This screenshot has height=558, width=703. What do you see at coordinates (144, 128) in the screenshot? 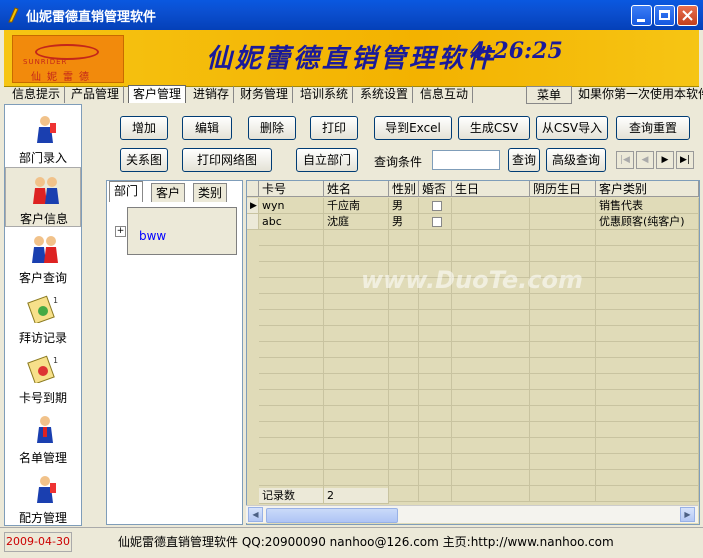
I see `add-button: 增加` at bounding box center [144, 128].